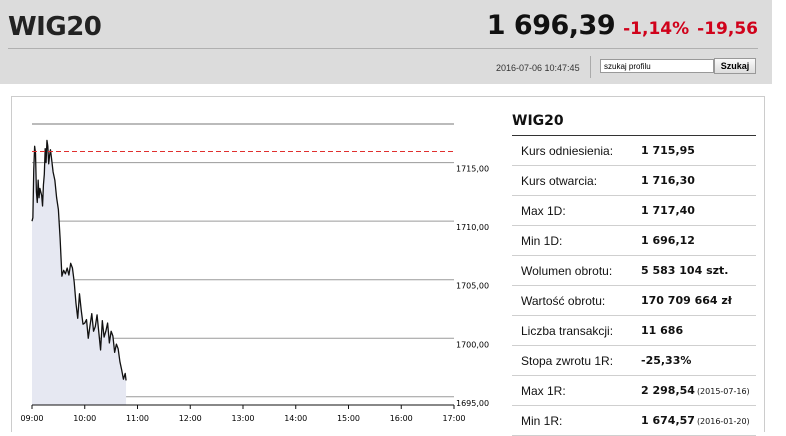 The width and height of the screenshot is (786, 436). What do you see at coordinates (668, 150) in the screenshot?
I see `stats-value-text: 1 715,95` at bounding box center [668, 150].